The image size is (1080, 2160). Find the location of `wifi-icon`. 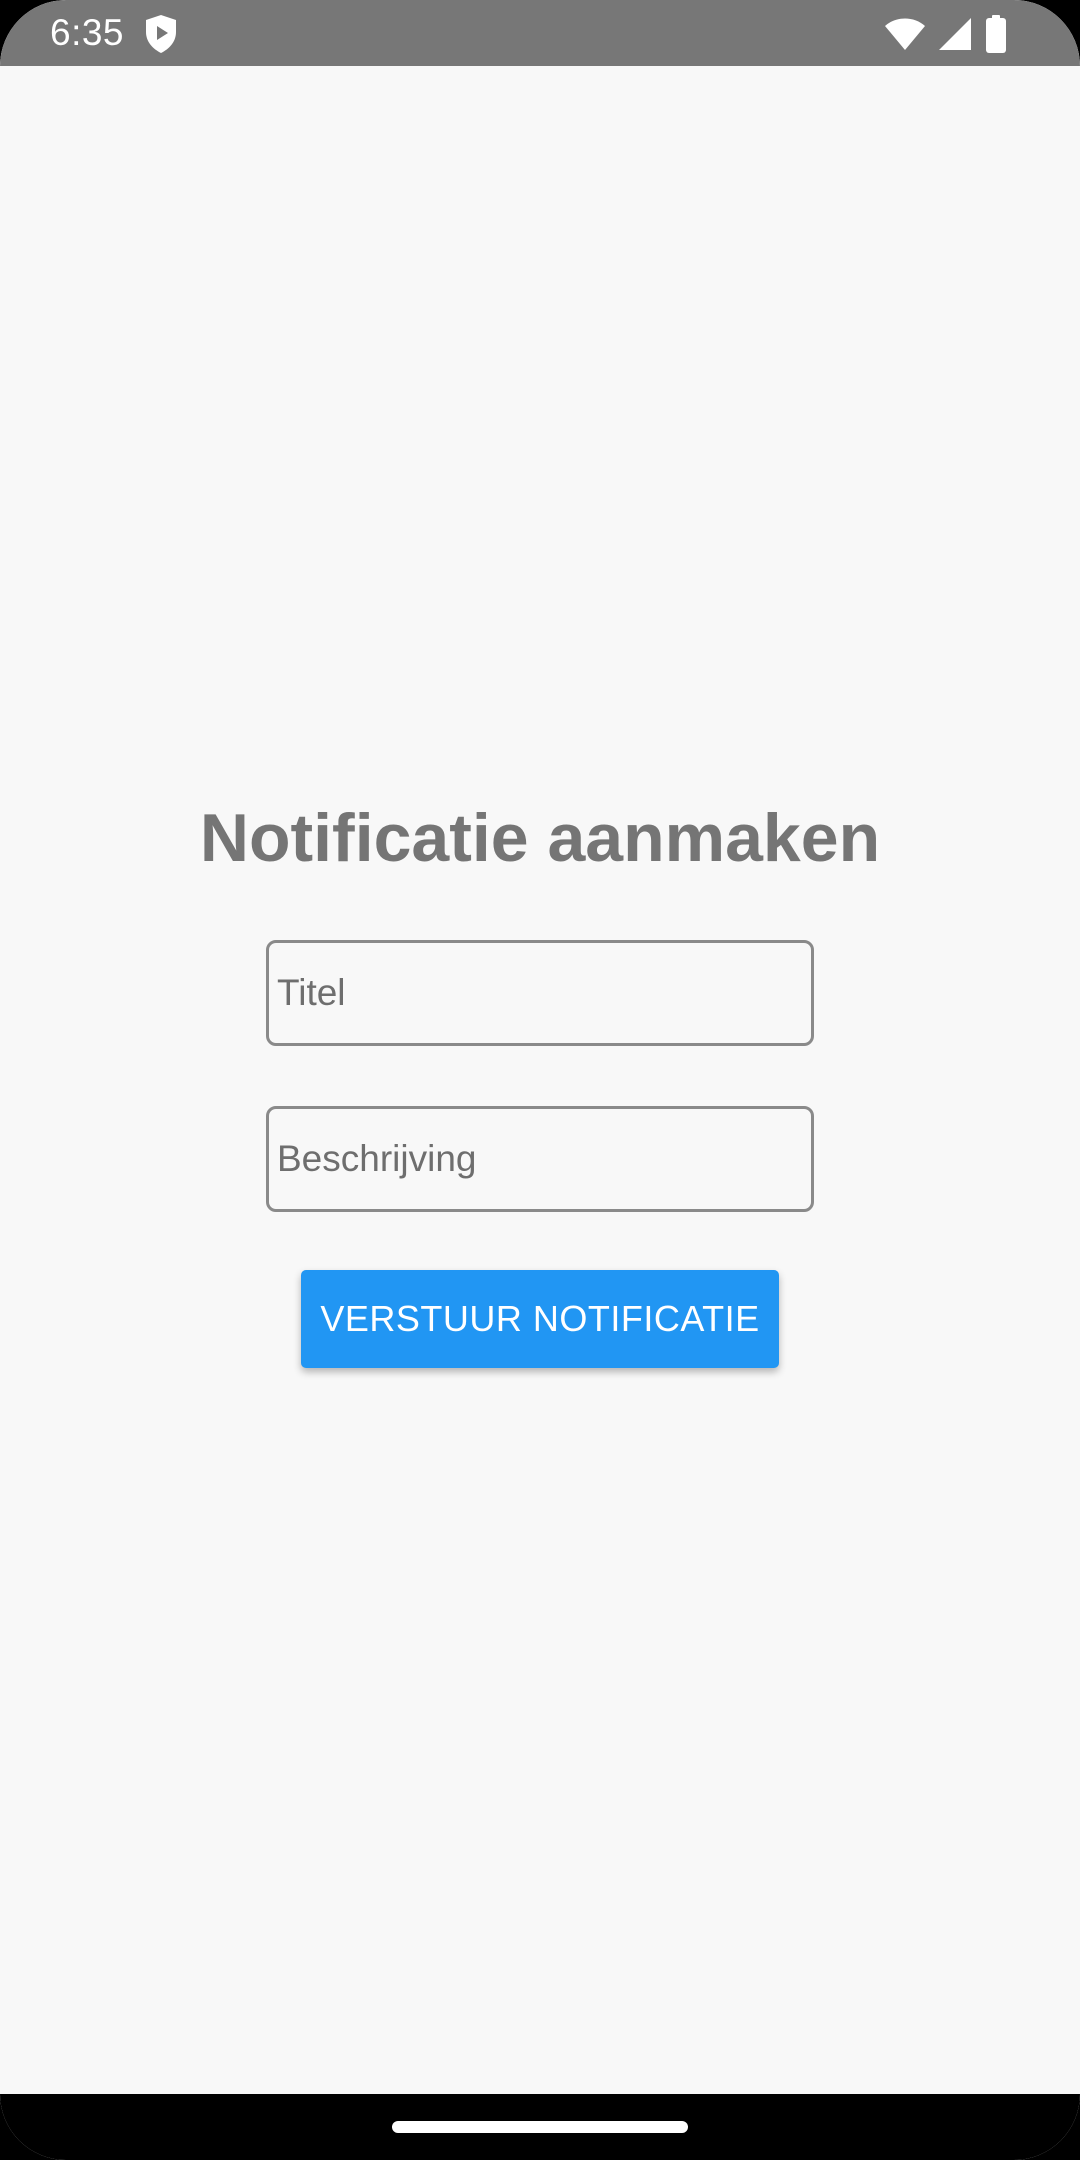

wifi-icon is located at coordinates (905, 34).